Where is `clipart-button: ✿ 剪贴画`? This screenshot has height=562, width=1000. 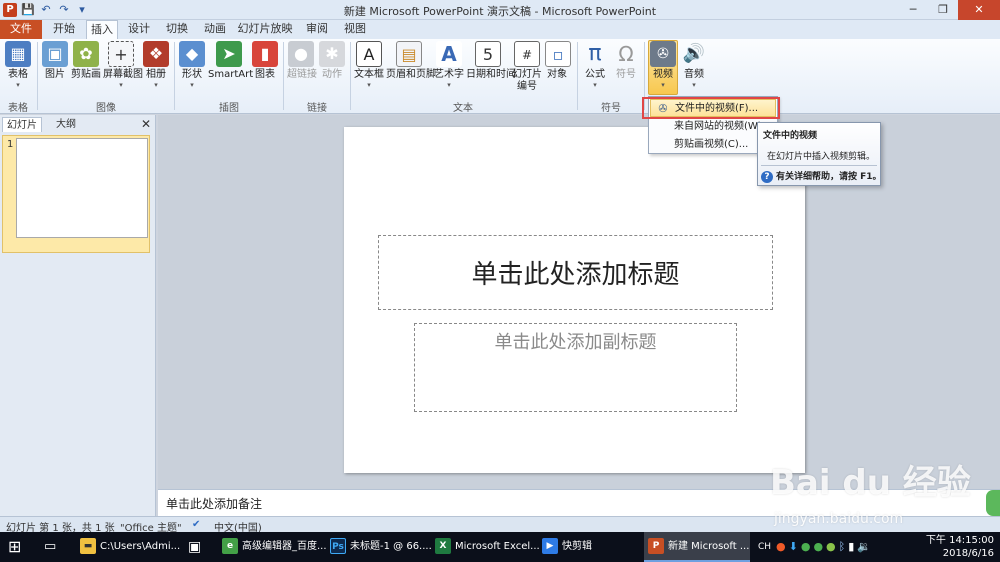 clipart-button: ✿ 剪贴画 is located at coordinates (86, 61).